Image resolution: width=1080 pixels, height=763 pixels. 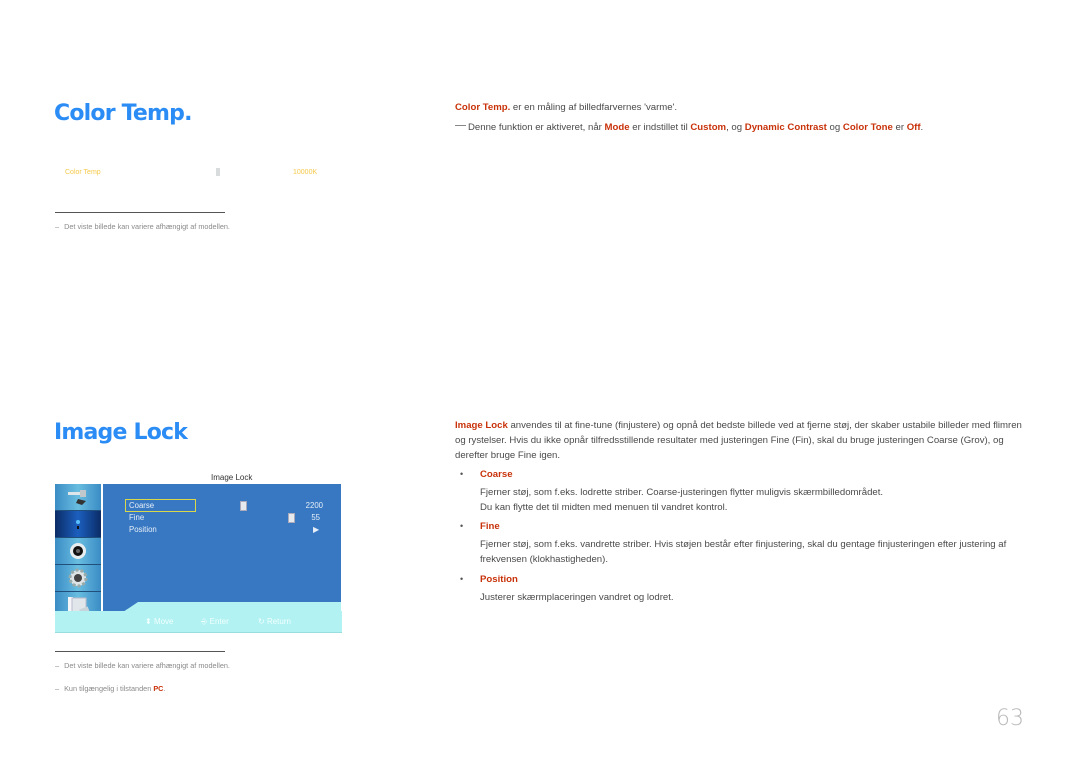 I want to click on page-number: 63, so click(x=1010, y=718).